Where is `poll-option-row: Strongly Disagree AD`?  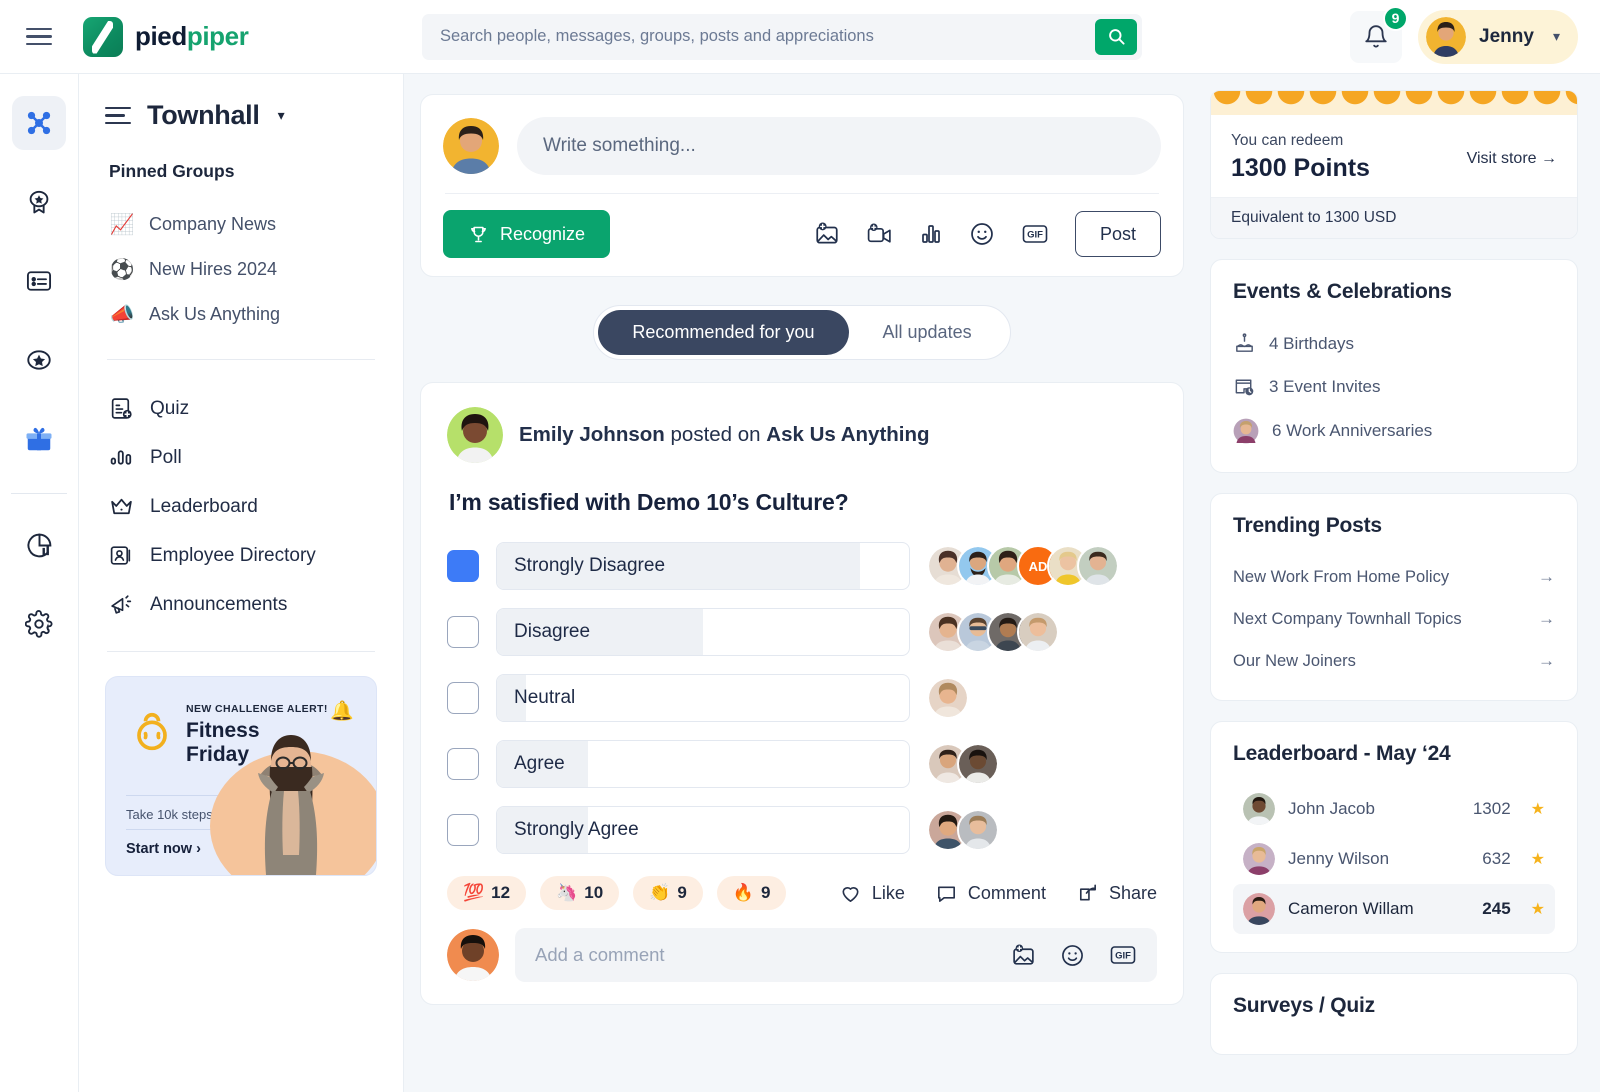 poll-option-row: Strongly Disagree AD is located at coordinates (802, 566).